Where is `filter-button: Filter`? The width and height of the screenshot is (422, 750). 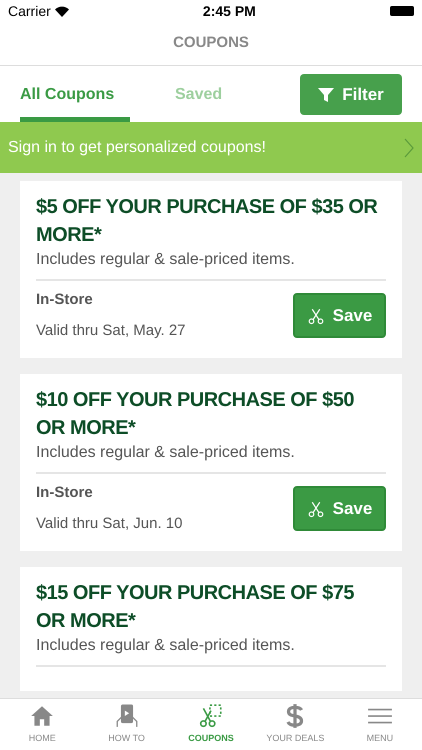
filter-button: Filter is located at coordinates (351, 94).